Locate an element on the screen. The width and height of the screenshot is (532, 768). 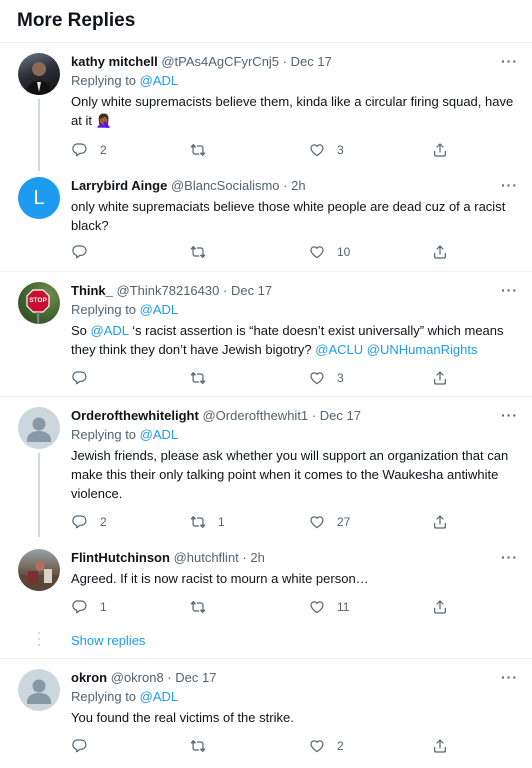
display-name: FlintHutchinson is located at coordinates (120, 557).